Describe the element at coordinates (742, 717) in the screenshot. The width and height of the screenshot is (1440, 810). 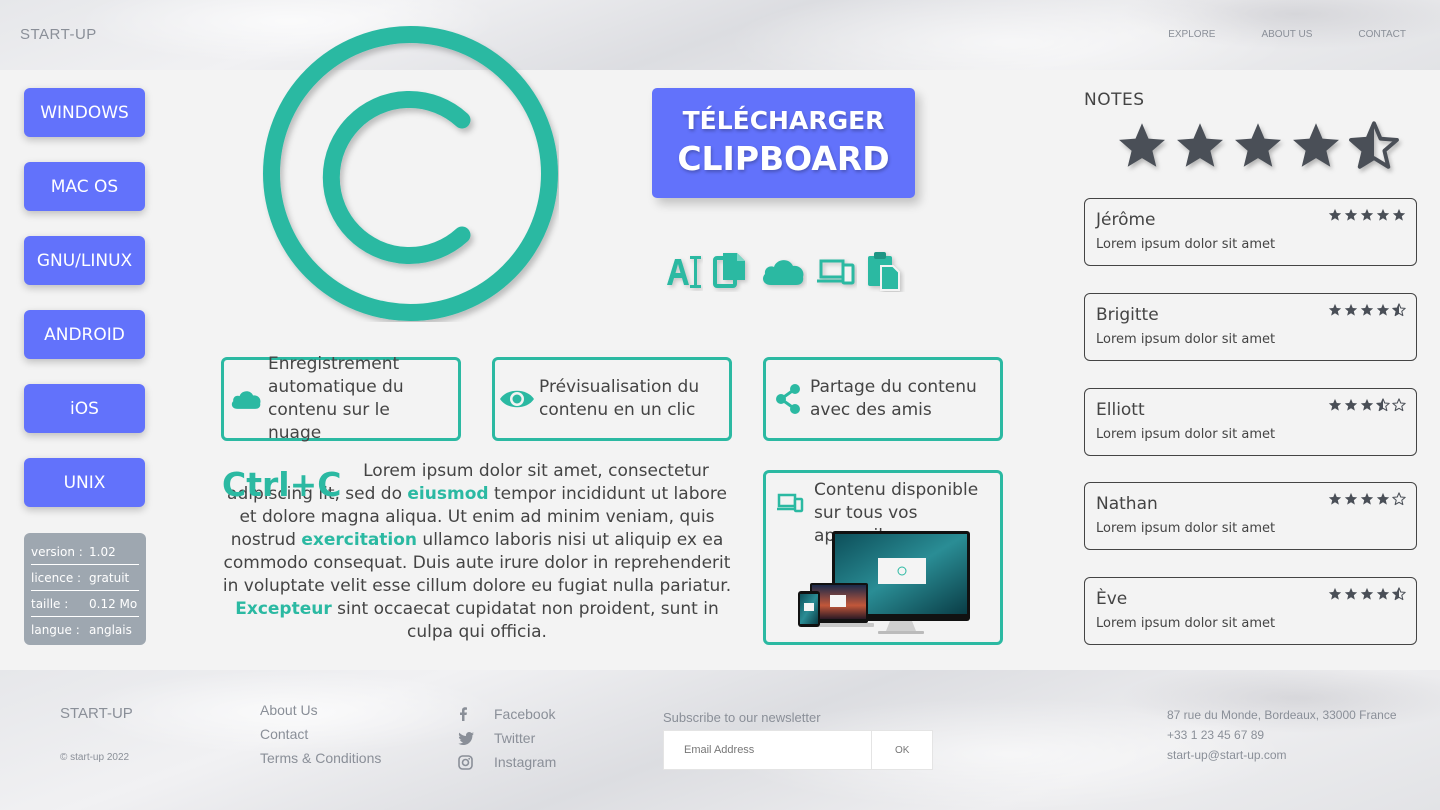
I see `newsletter-title: Subscribe to our newsletter` at that location.